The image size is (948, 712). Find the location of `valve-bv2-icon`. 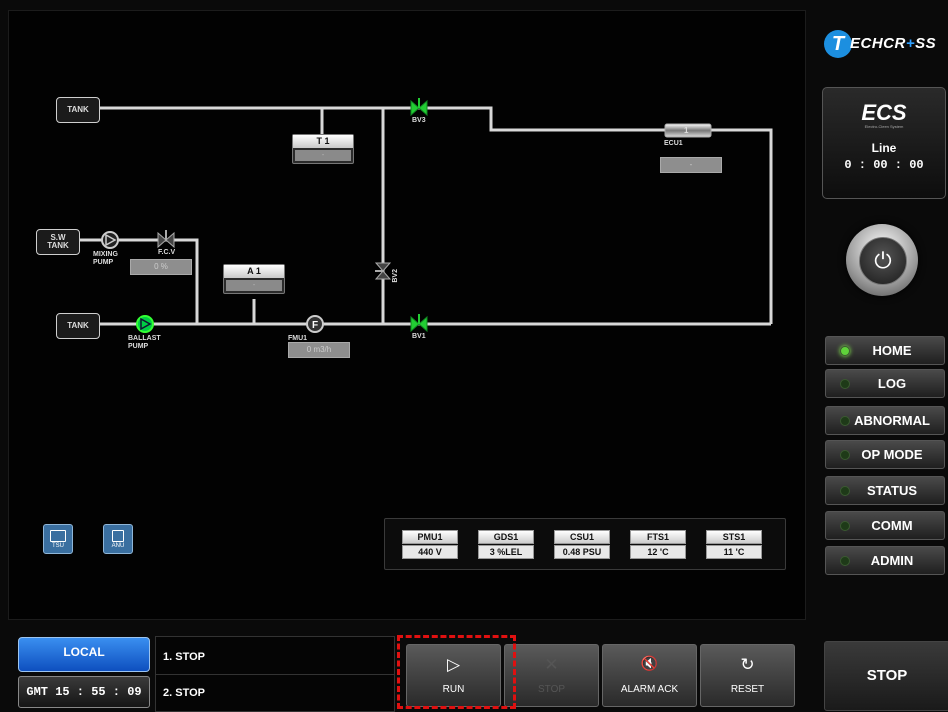

valve-bv2-icon is located at coordinates (383, 271).